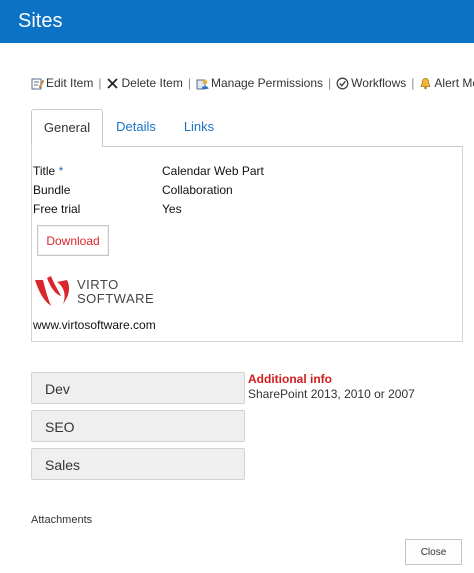  Describe the element at coordinates (379, 83) in the screenshot. I see `workflows-label: Workflows` at that location.